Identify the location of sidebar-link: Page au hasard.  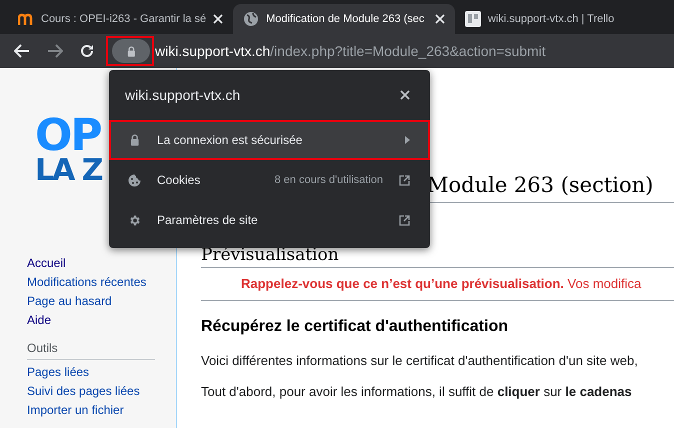
(69, 301).